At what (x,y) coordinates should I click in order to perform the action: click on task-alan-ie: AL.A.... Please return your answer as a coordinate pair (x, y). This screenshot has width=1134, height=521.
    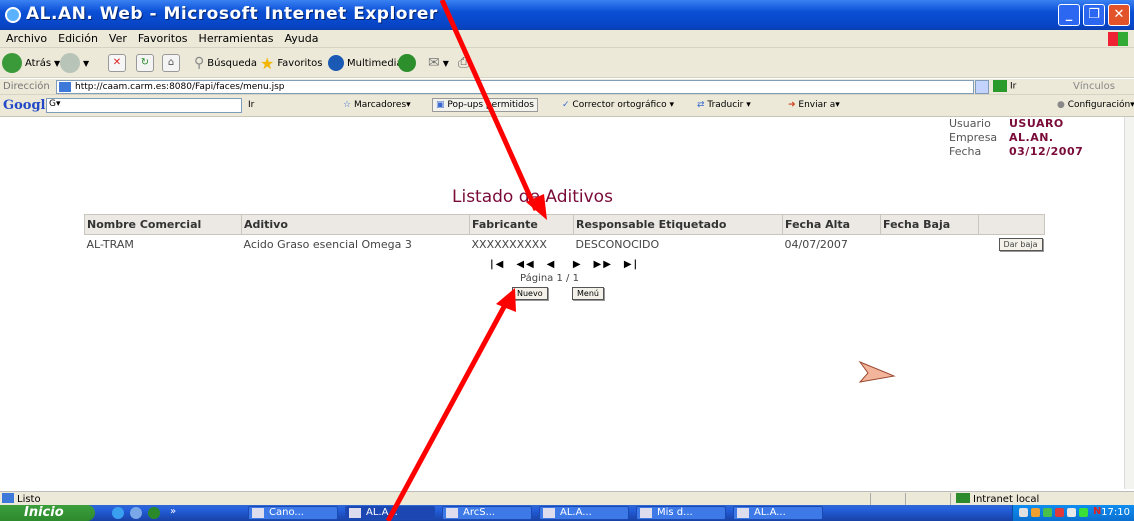
    Looking at the image, I should click on (390, 513).